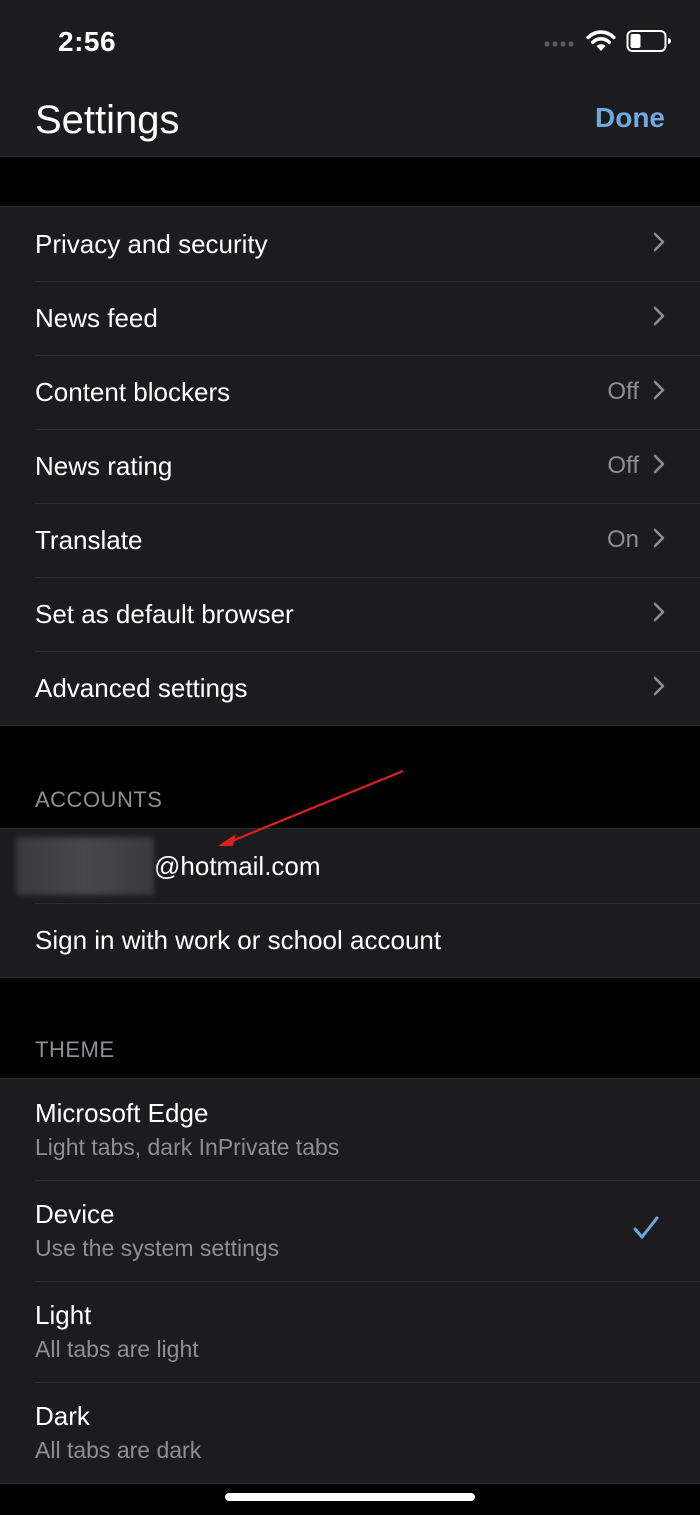  What do you see at coordinates (350, 1432) in the screenshot?
I see `theme-option-dark: Dark All tabs are dark` at bounding box center [350, 1432].